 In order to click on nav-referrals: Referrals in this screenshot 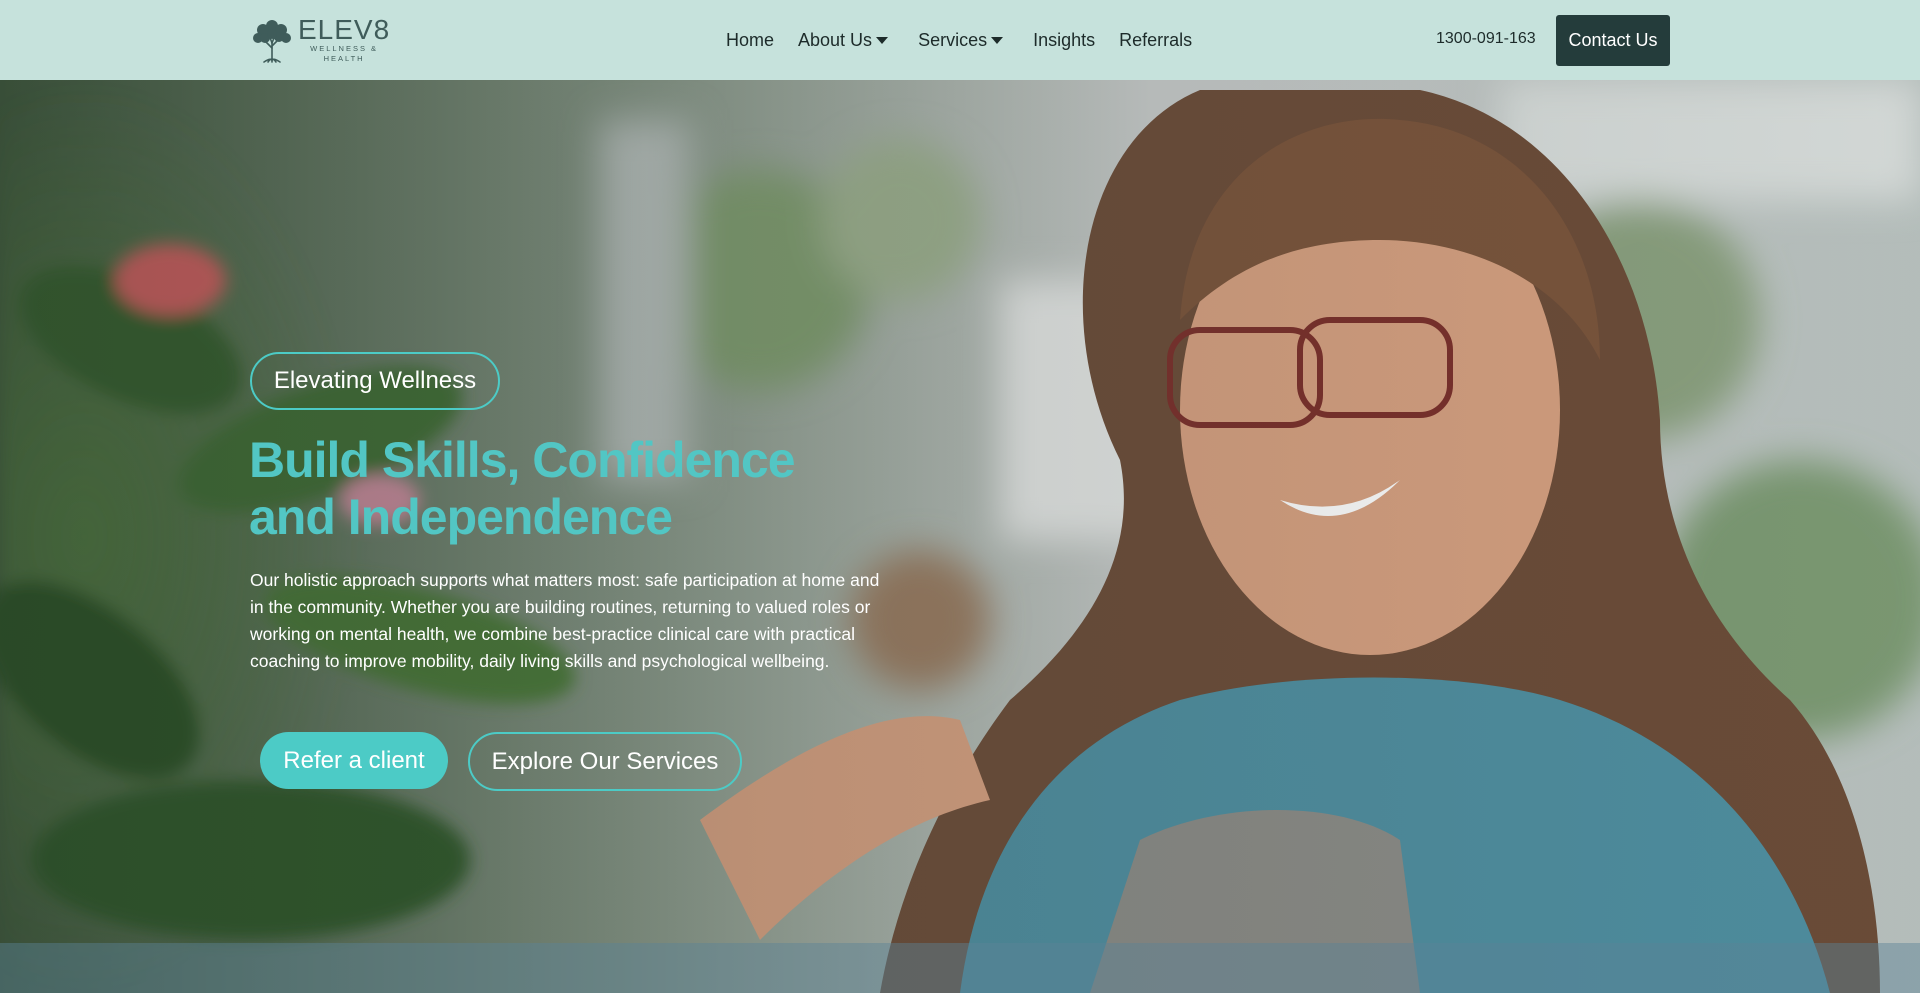, I will do `click(1155, 40)`.